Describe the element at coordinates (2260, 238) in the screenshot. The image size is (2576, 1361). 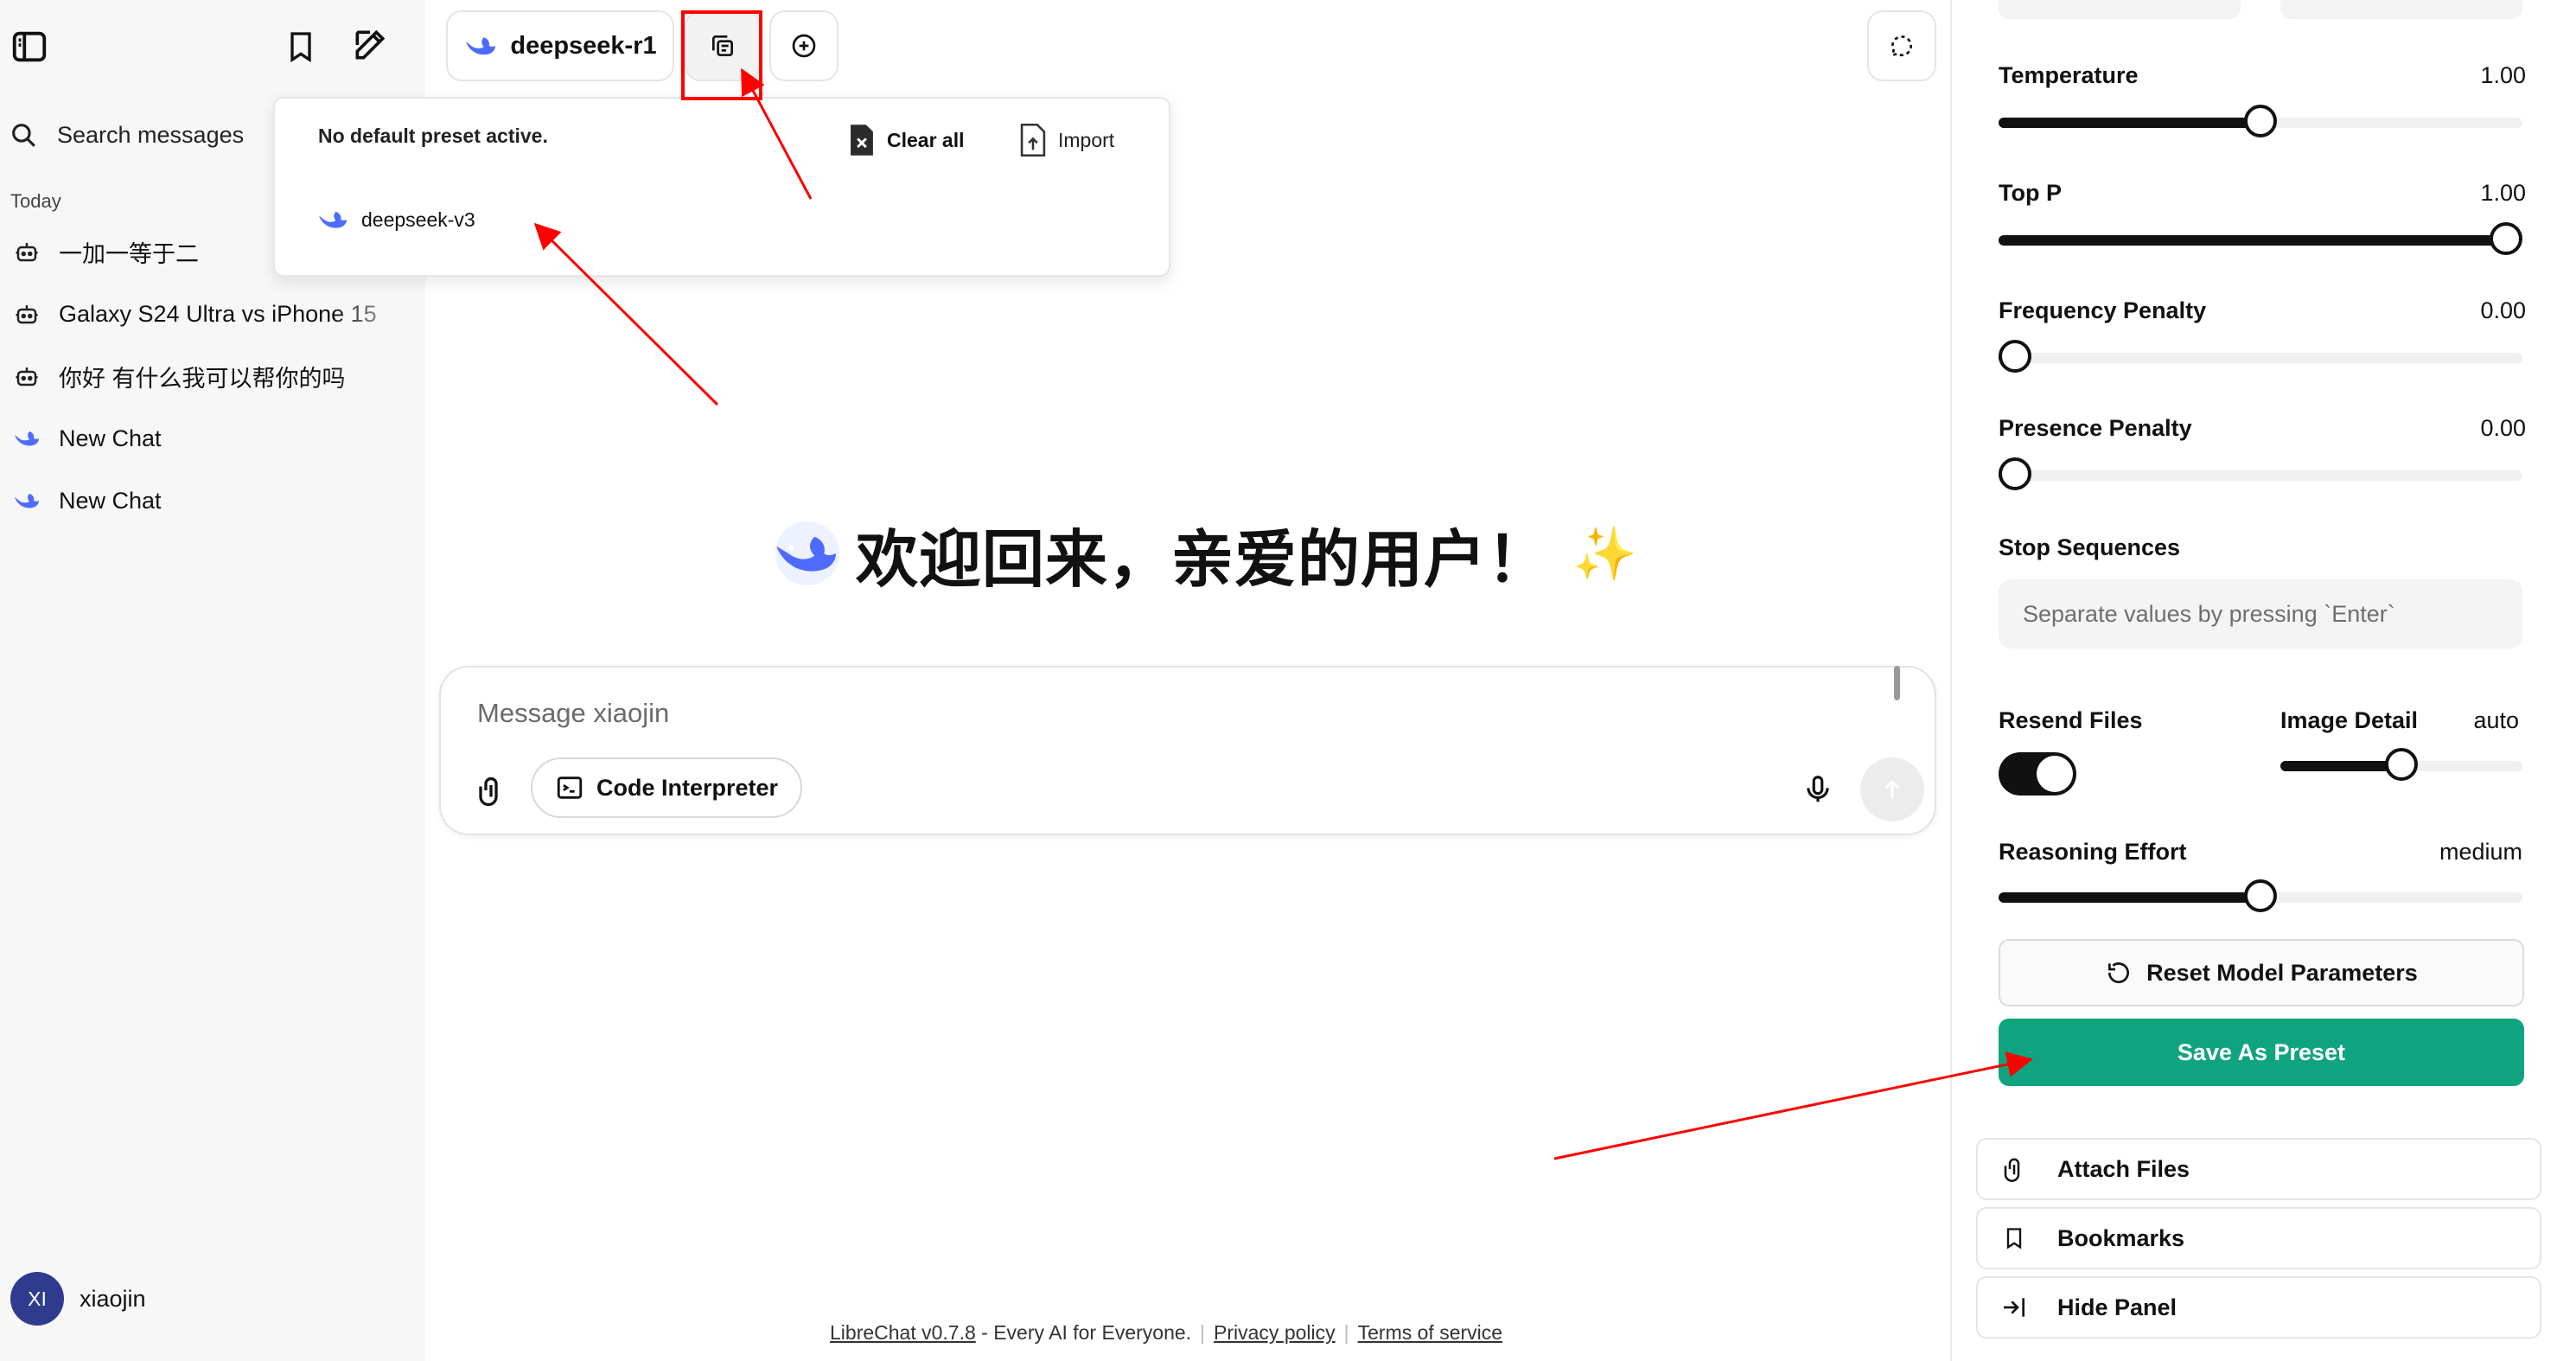
I see `top-p-slider` at that location.